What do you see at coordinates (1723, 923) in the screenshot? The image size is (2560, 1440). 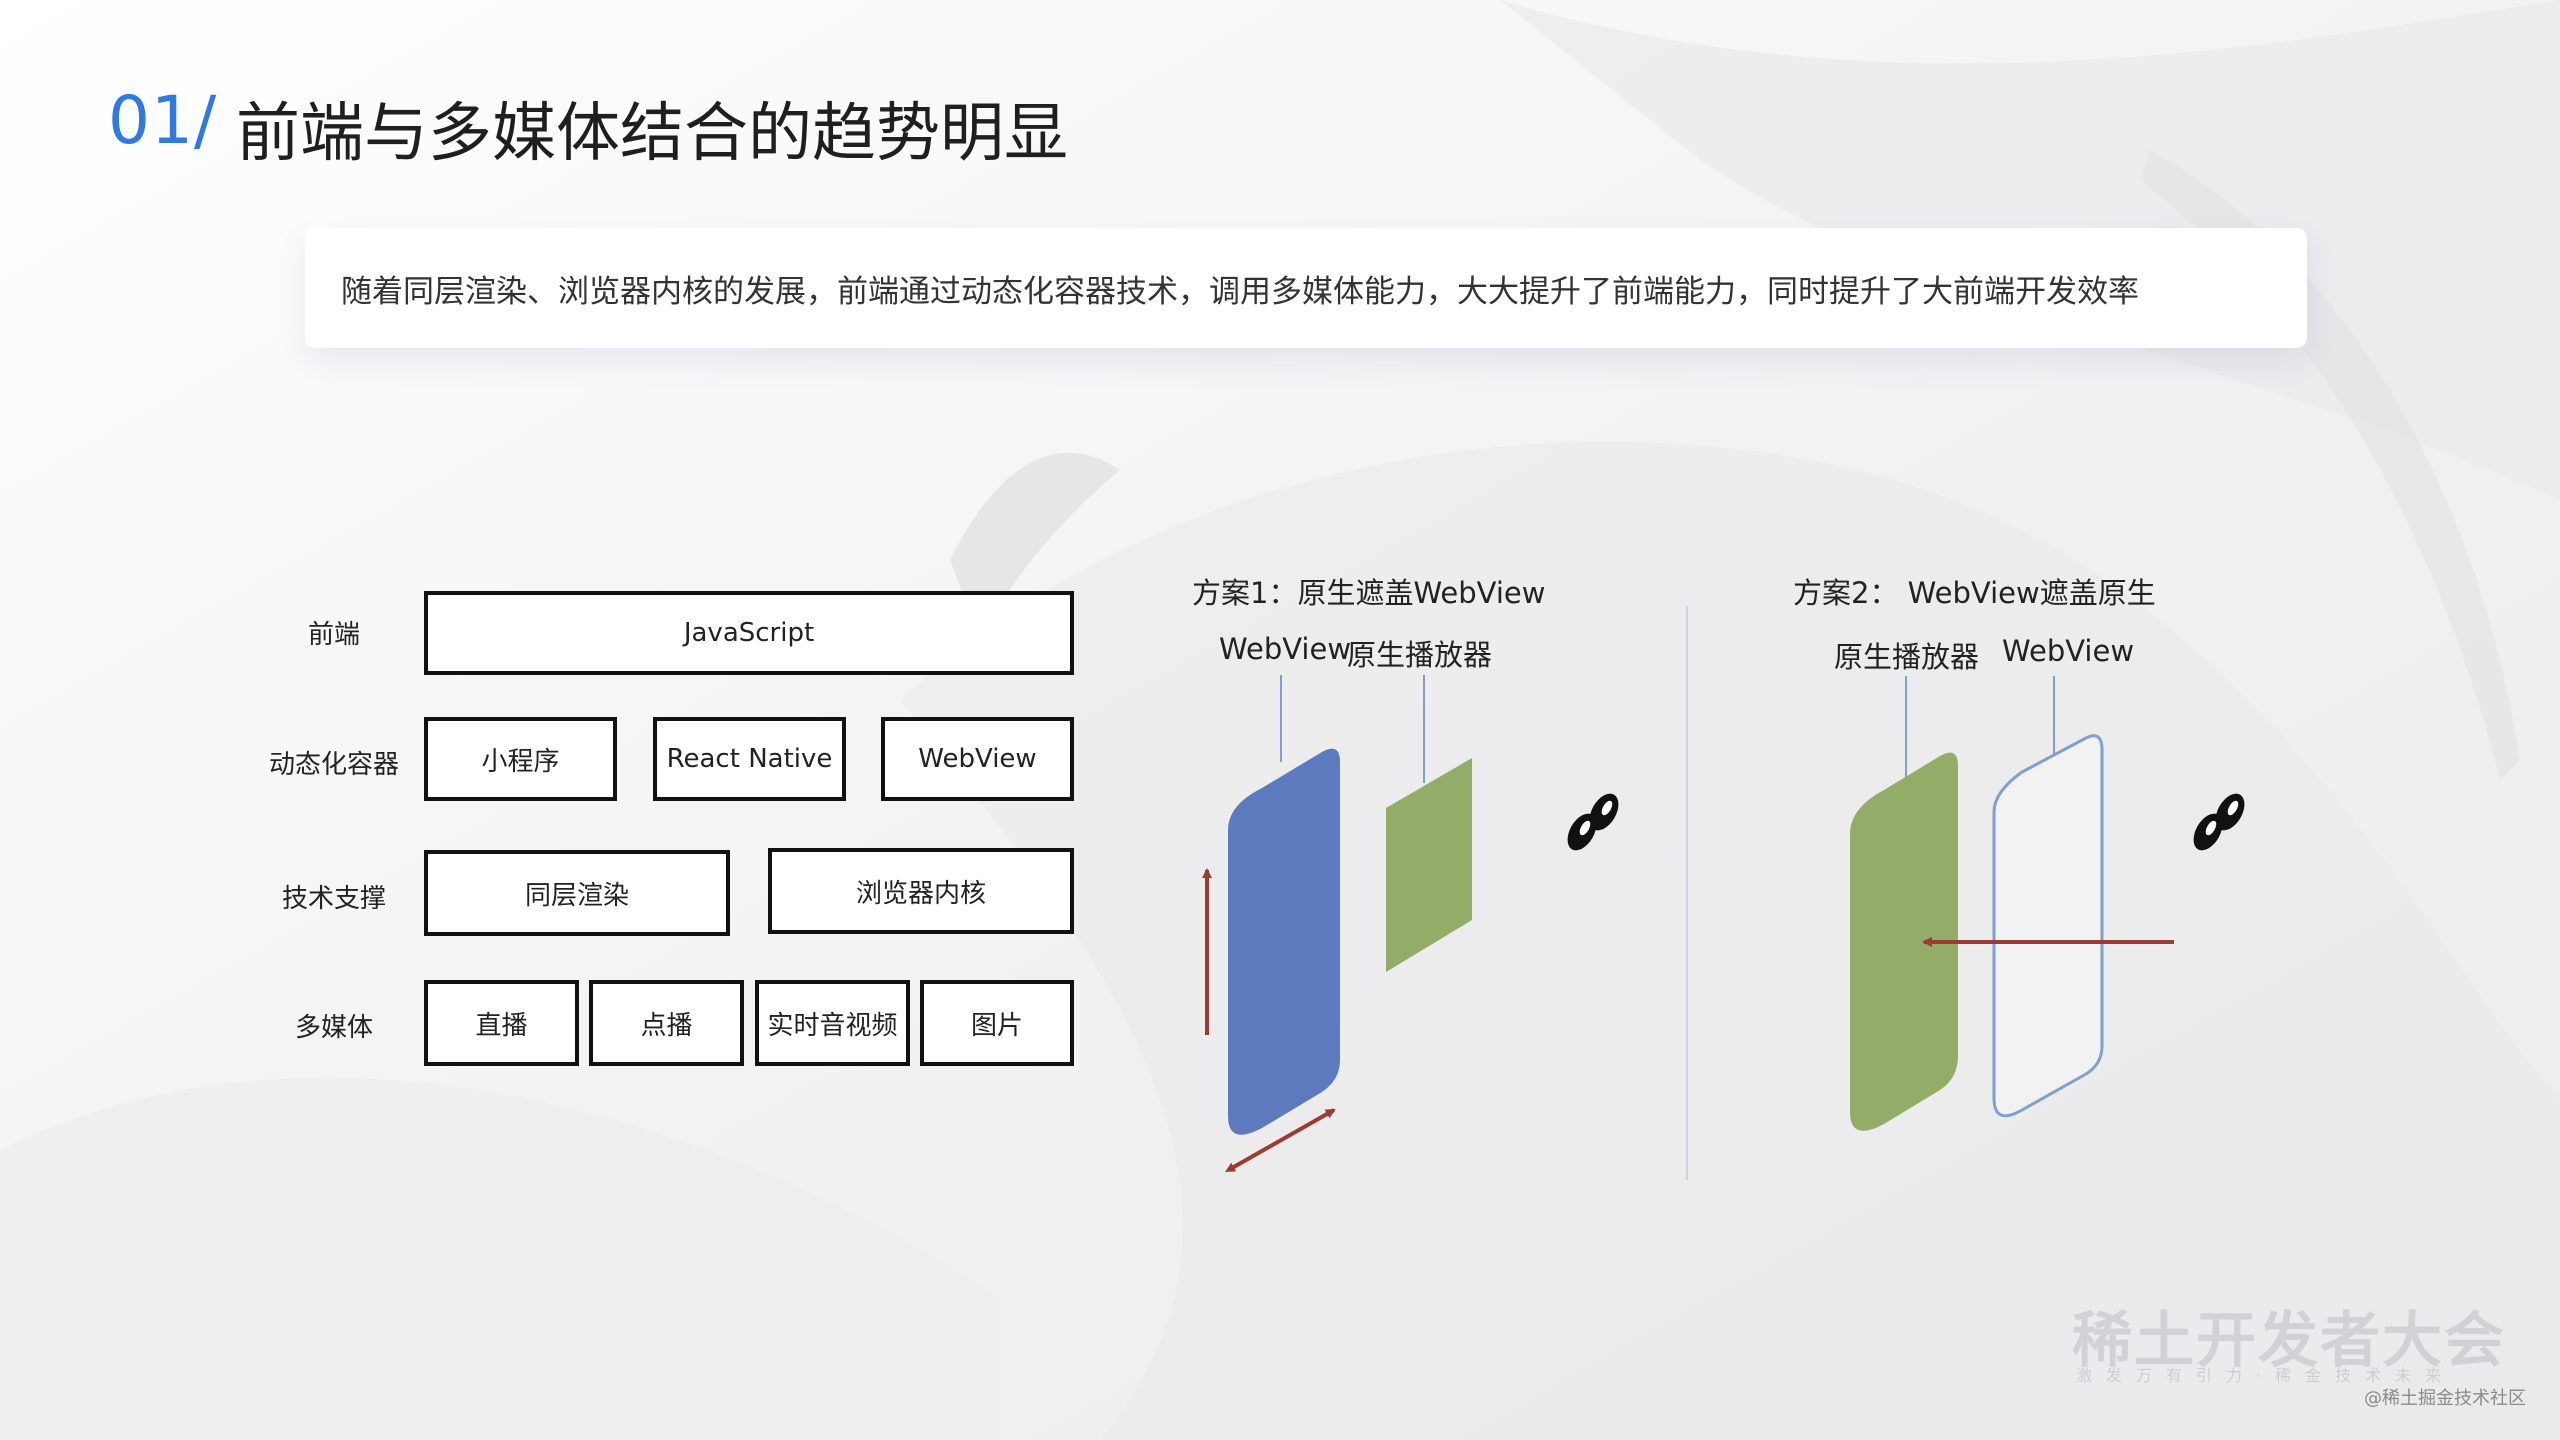 I see `layer-illustrations` at bounding box center [1723, 923].